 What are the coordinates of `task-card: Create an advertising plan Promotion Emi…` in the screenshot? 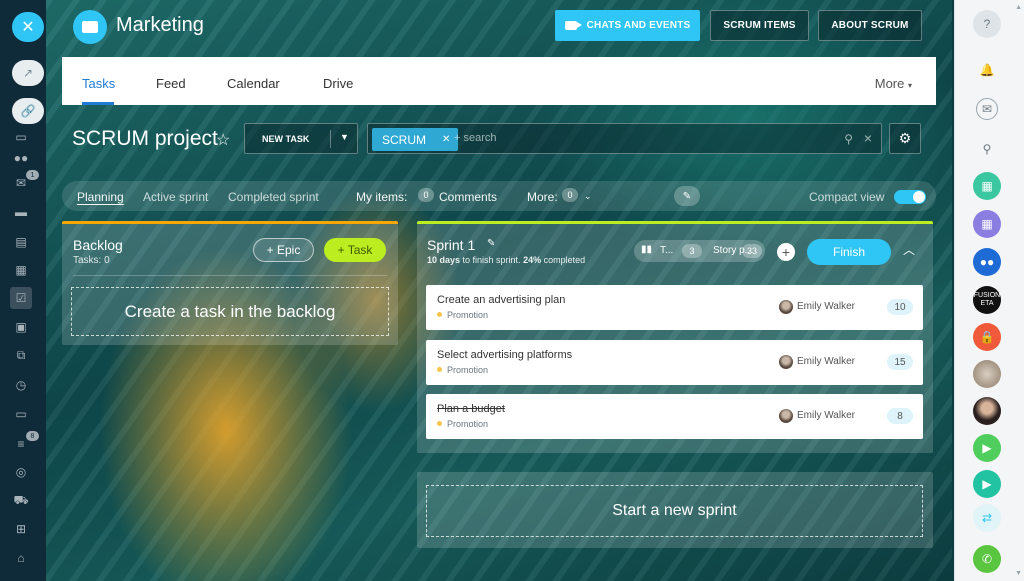 It's located at (674, 307).